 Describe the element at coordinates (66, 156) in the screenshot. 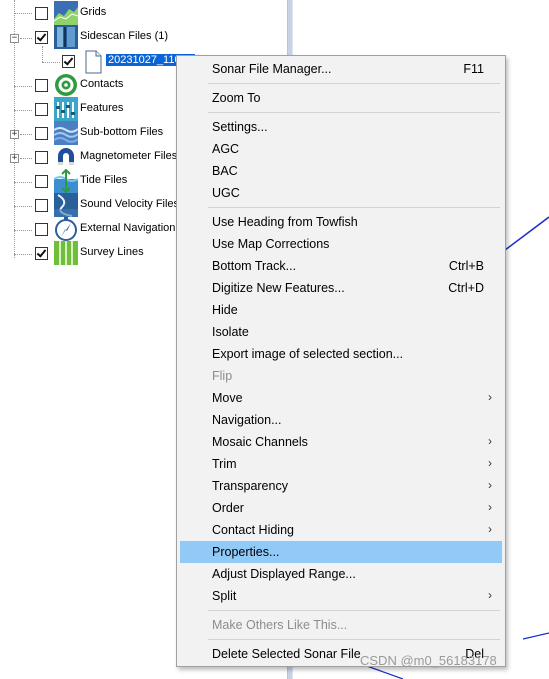

I see `magnet-icon` at that location.